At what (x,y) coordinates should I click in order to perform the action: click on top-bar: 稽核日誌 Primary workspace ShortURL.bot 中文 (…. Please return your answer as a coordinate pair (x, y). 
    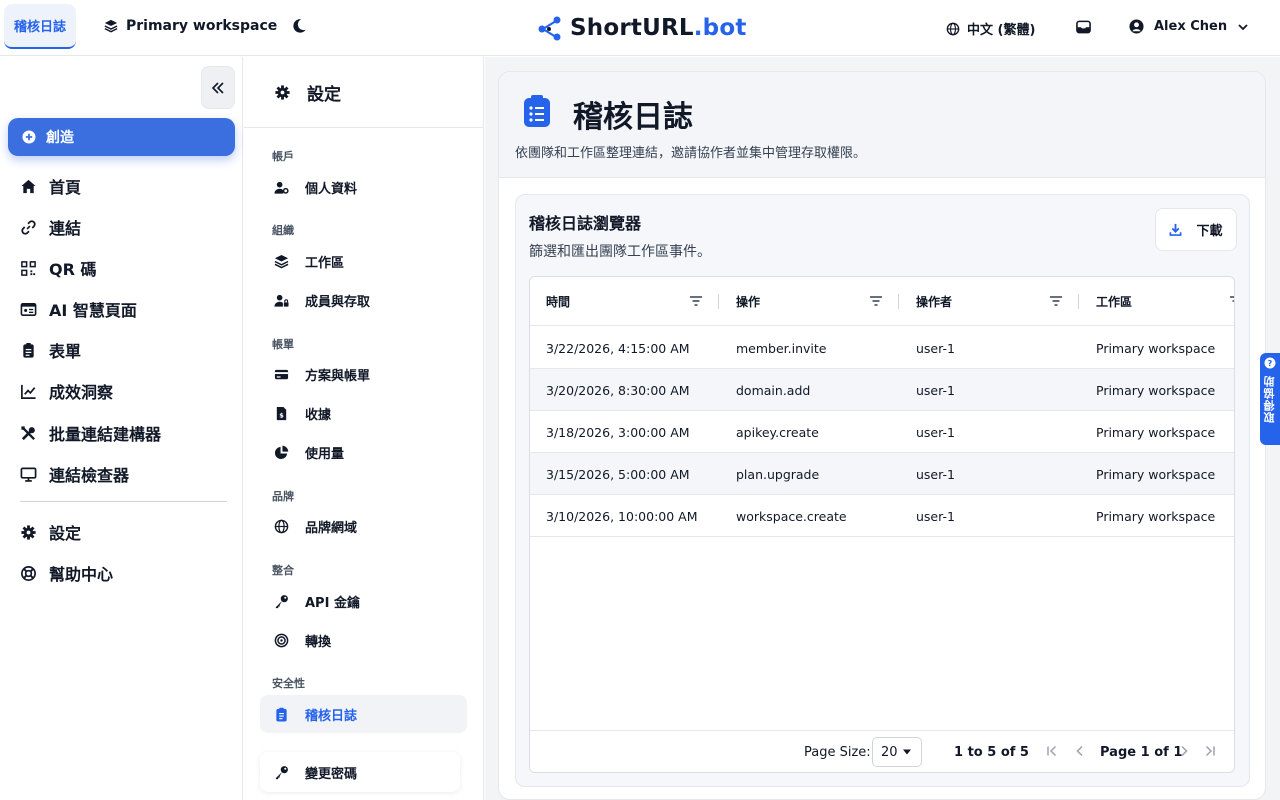
    Looking at the image, I should click on (640, 28).